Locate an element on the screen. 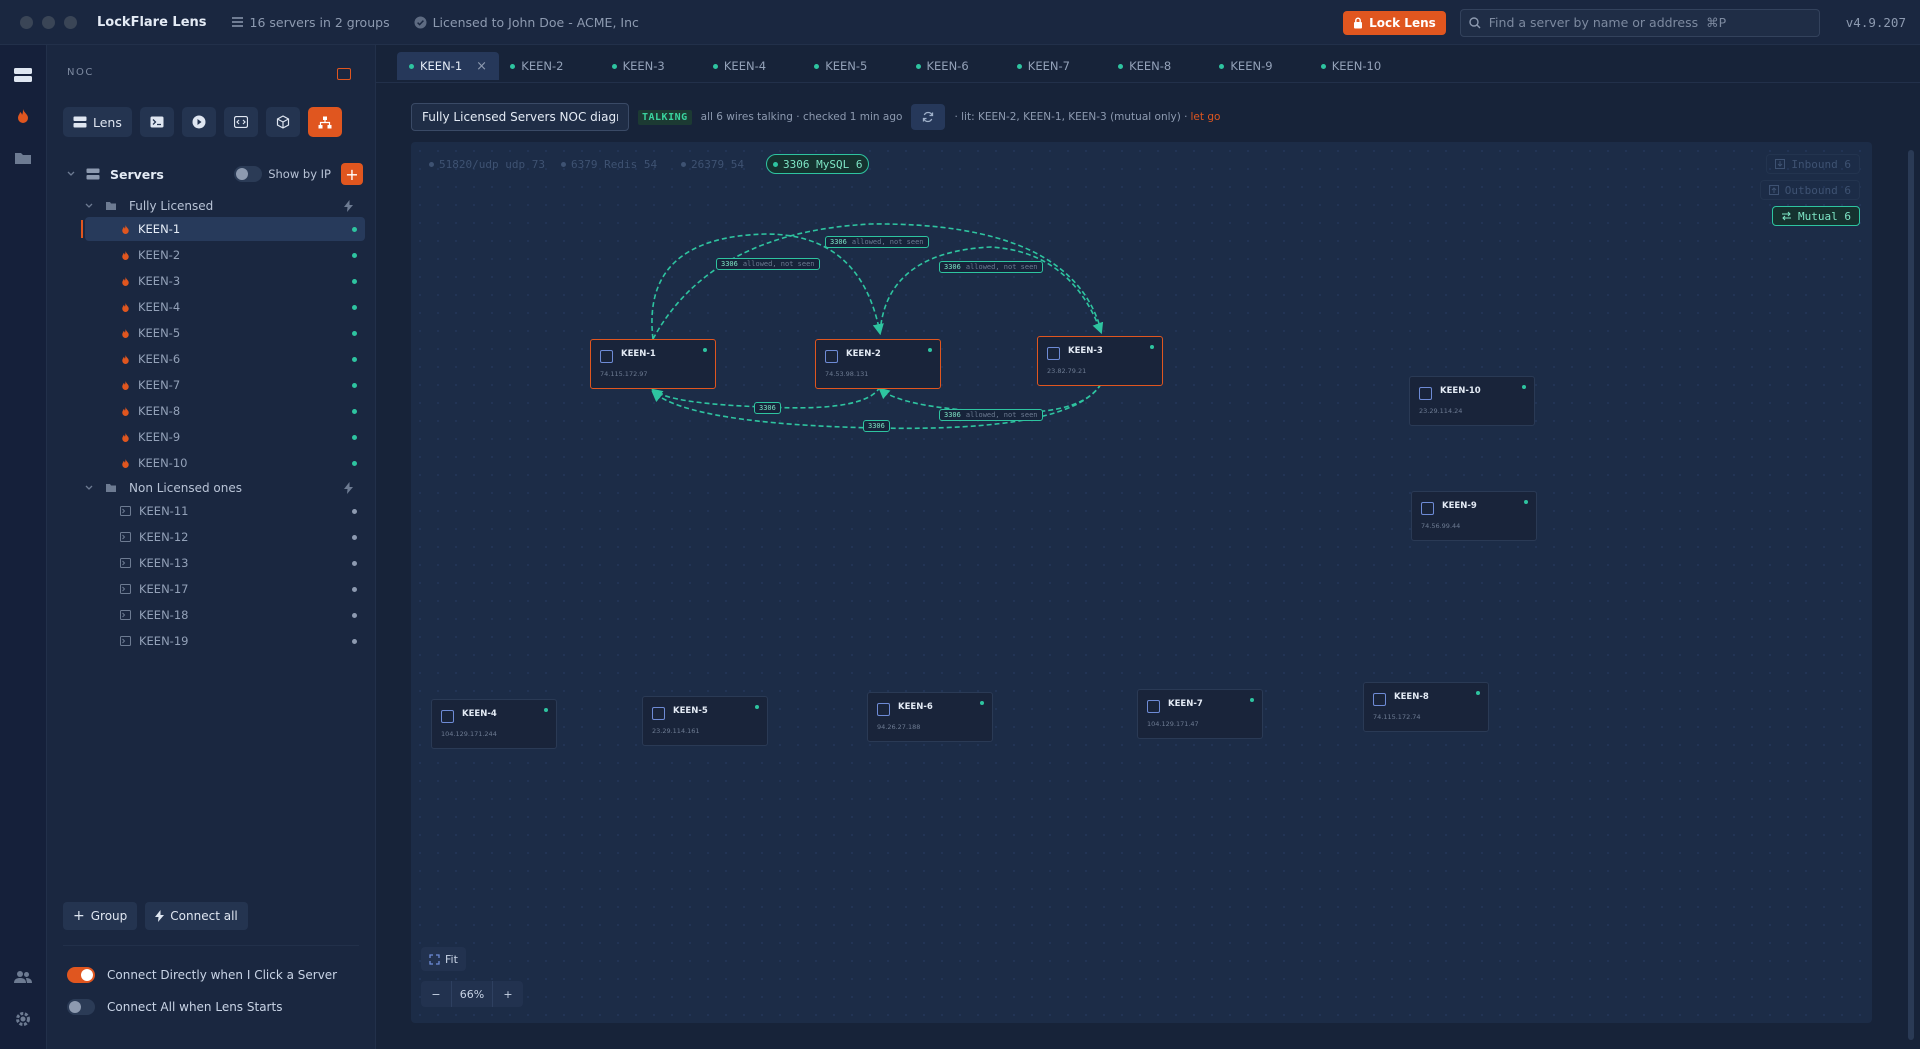  server-item-keen-3: KEEN-3 is located at coordinates (225, 281).